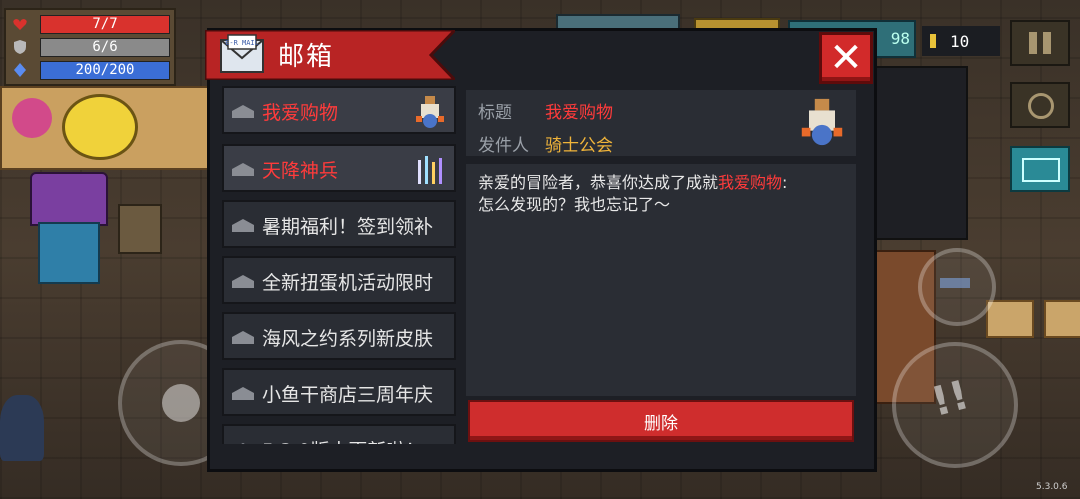 This screenshot has height=499, width=1080. Describe the element at coordinates (1033, 43) in the screenshot. I see `pause-icon` at that location.